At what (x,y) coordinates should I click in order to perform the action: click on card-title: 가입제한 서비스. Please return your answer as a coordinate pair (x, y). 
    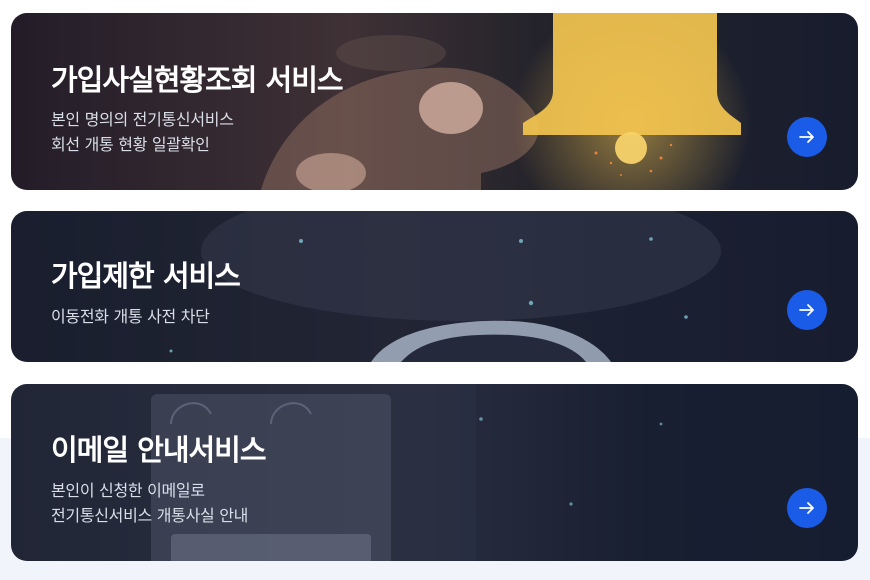
    Looking at the image, I should click on (146, 276).